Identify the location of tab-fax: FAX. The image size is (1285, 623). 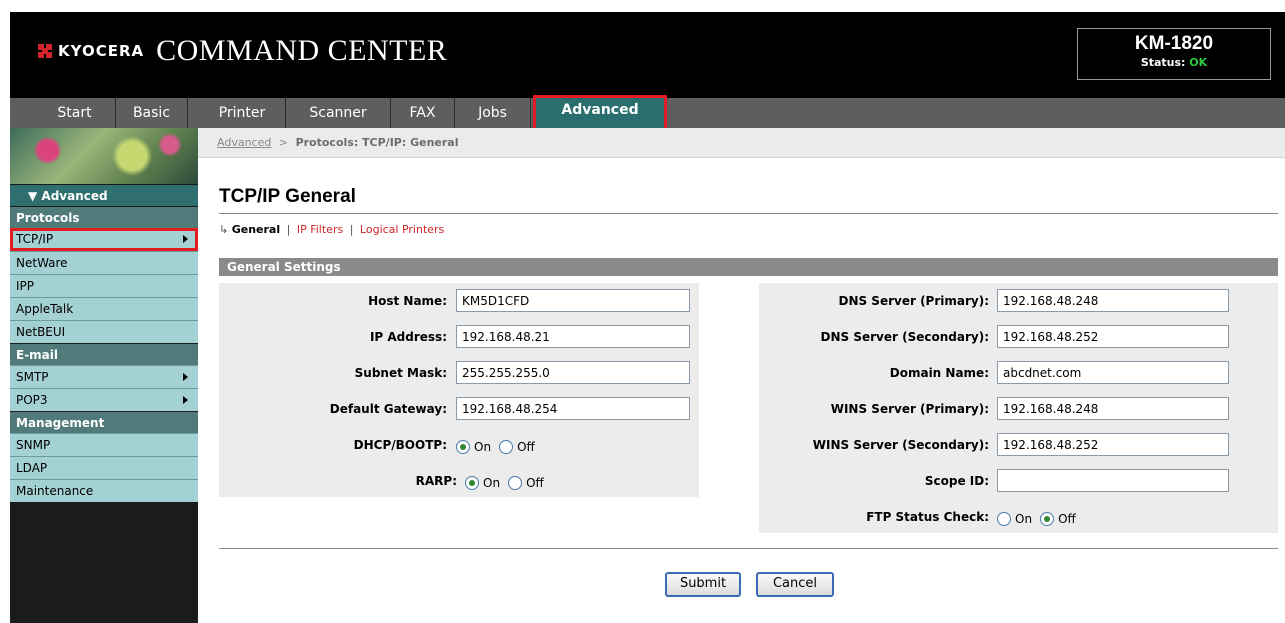
(423, 113).